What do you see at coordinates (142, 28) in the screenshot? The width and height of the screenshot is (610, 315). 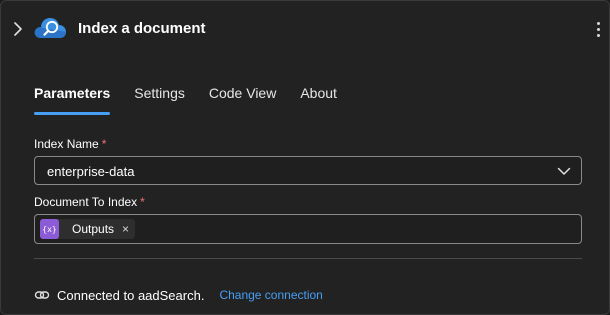 I see `action-title: Index a document` at bounding box center [142, 28].